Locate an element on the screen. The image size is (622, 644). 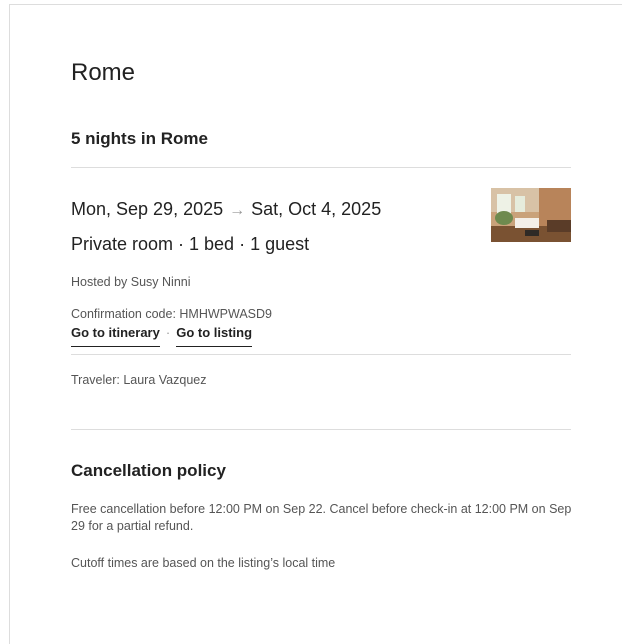
cancellation-policy-title: Cancellation policy is located at coordinates (148, 470).